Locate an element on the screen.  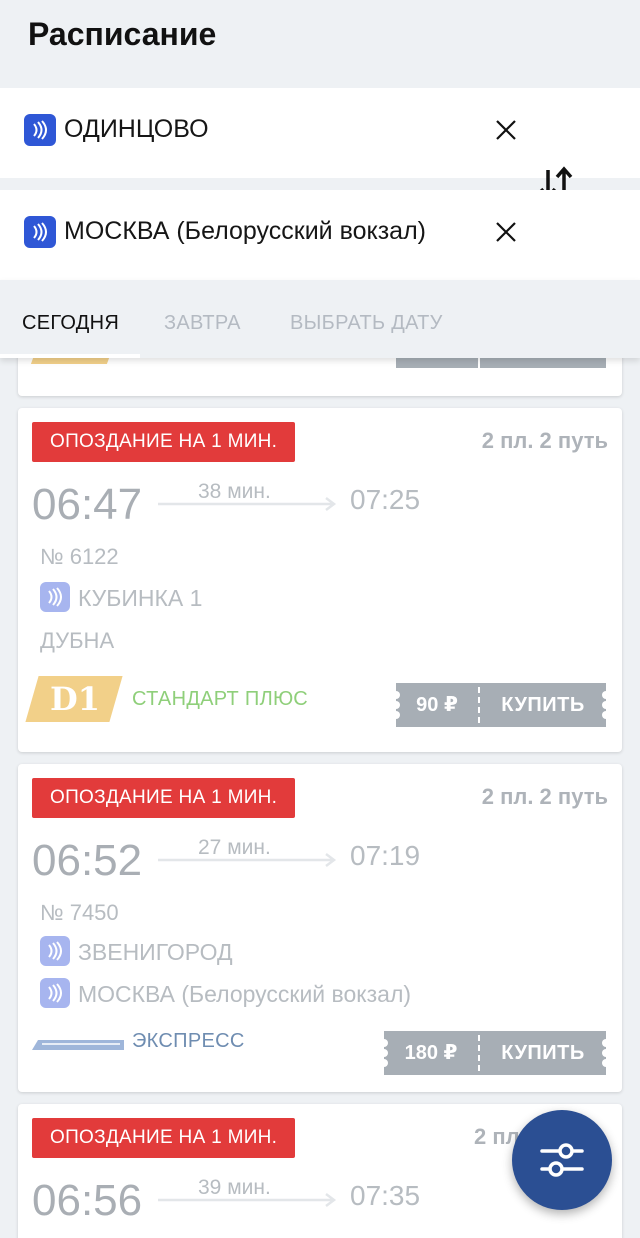
tab-choose-date: ВЫБРАТЬ ДАТУ is located at coordinates (366, 323).